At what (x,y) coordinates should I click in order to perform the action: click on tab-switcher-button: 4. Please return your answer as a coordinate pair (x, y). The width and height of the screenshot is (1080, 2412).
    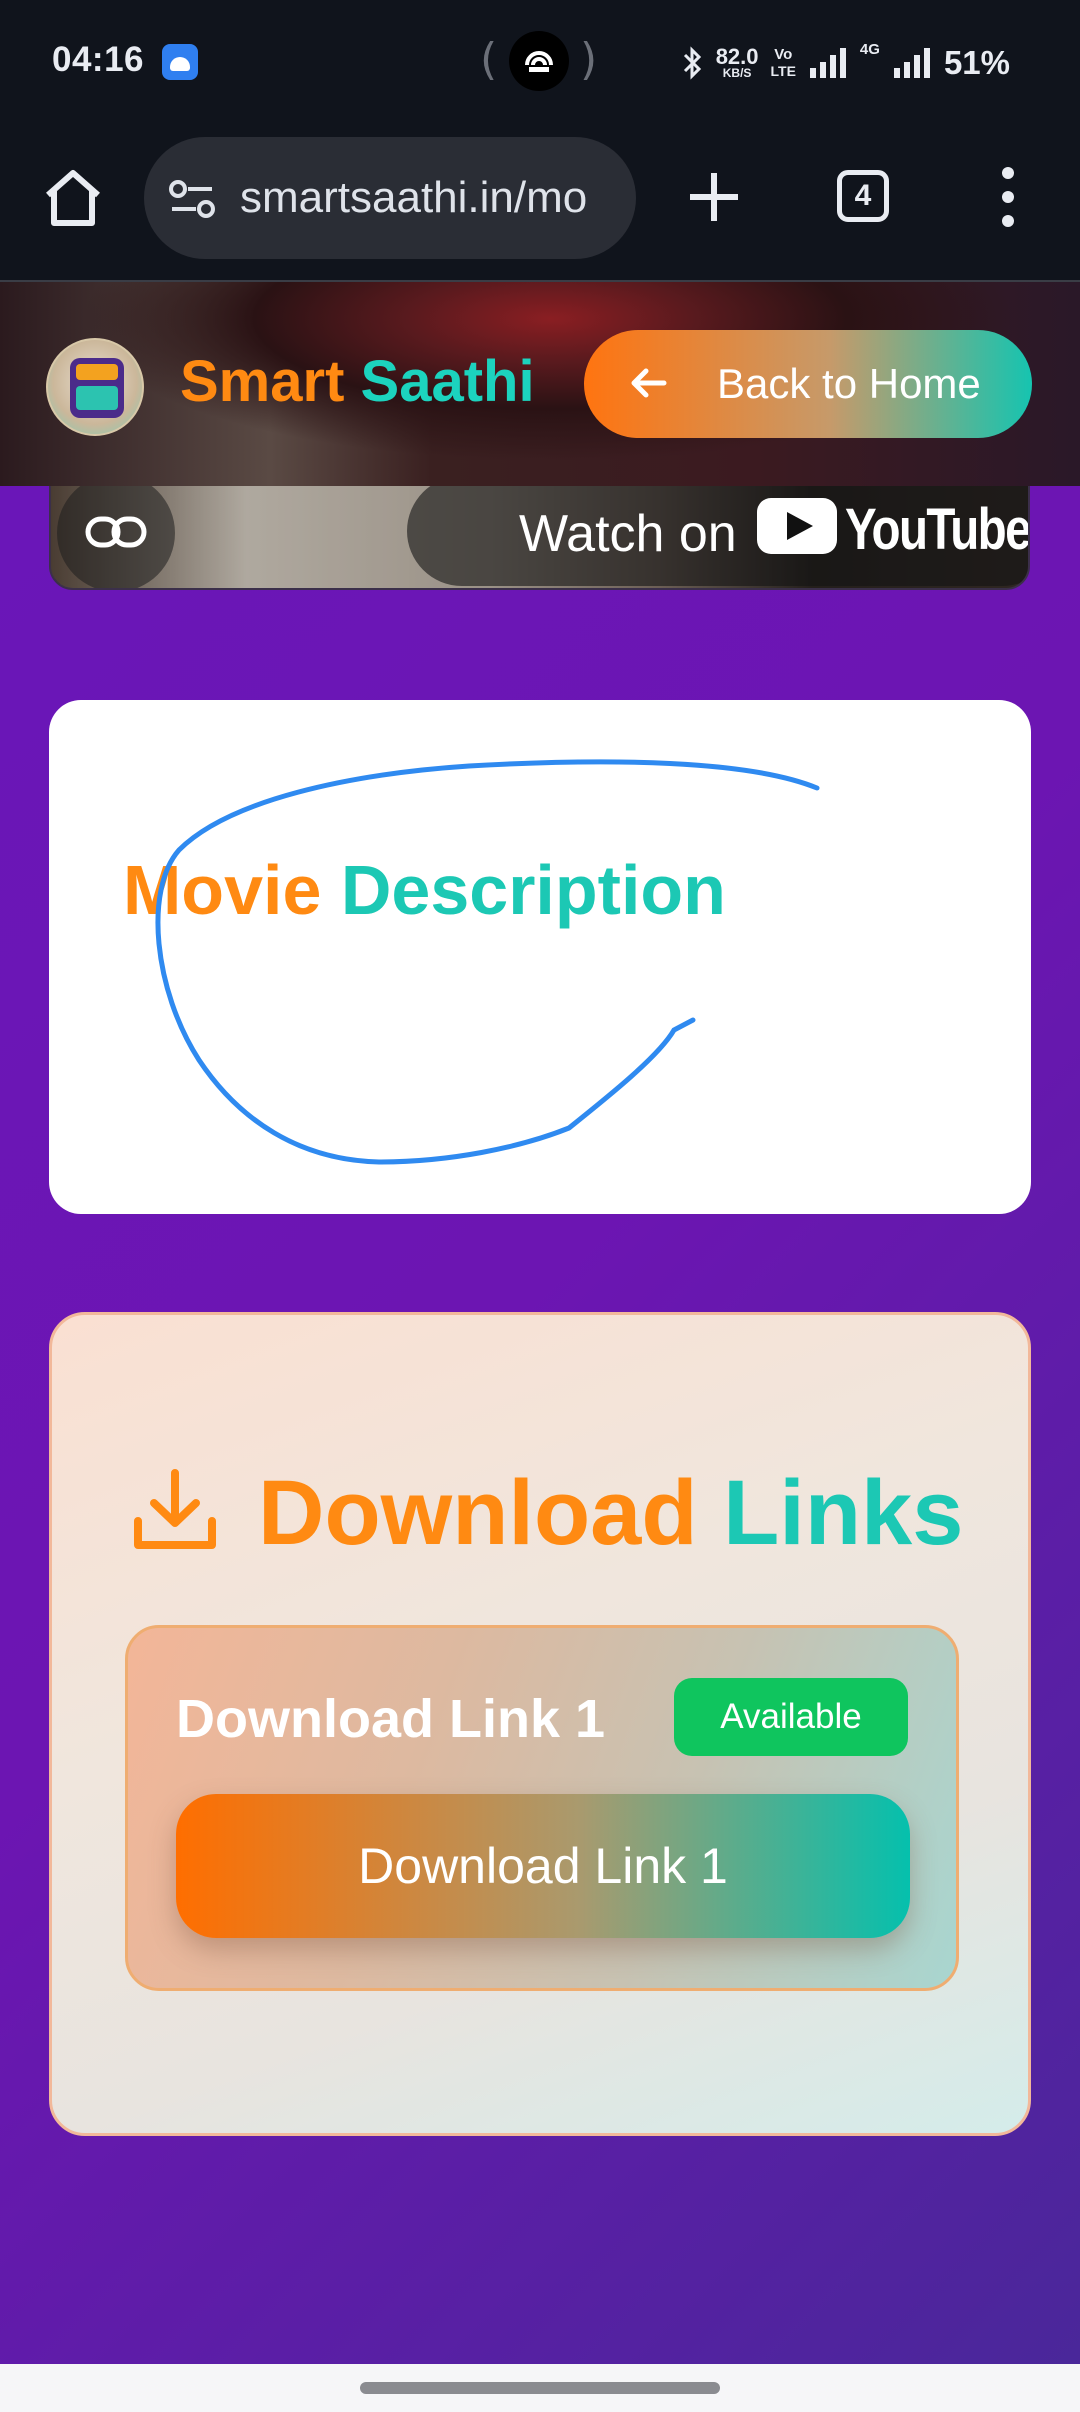
    Looking at the image, I should click on (863, 196).